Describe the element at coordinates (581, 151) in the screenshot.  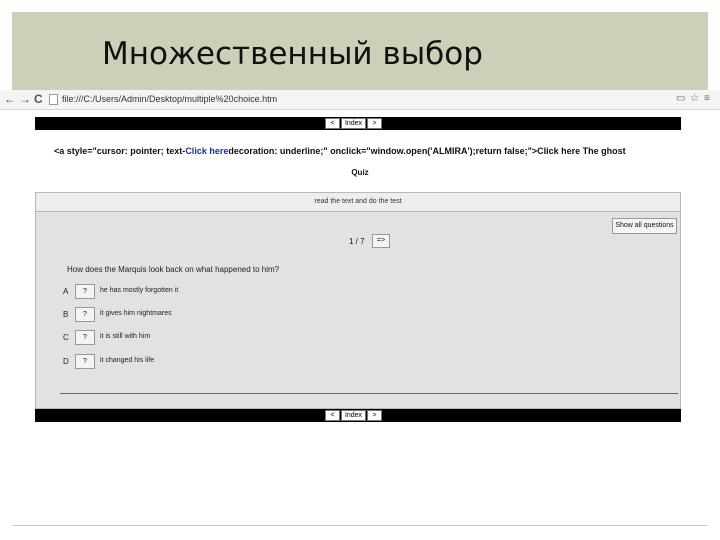
I see `click-here-ghost-link: Click here The ghost` at that location.